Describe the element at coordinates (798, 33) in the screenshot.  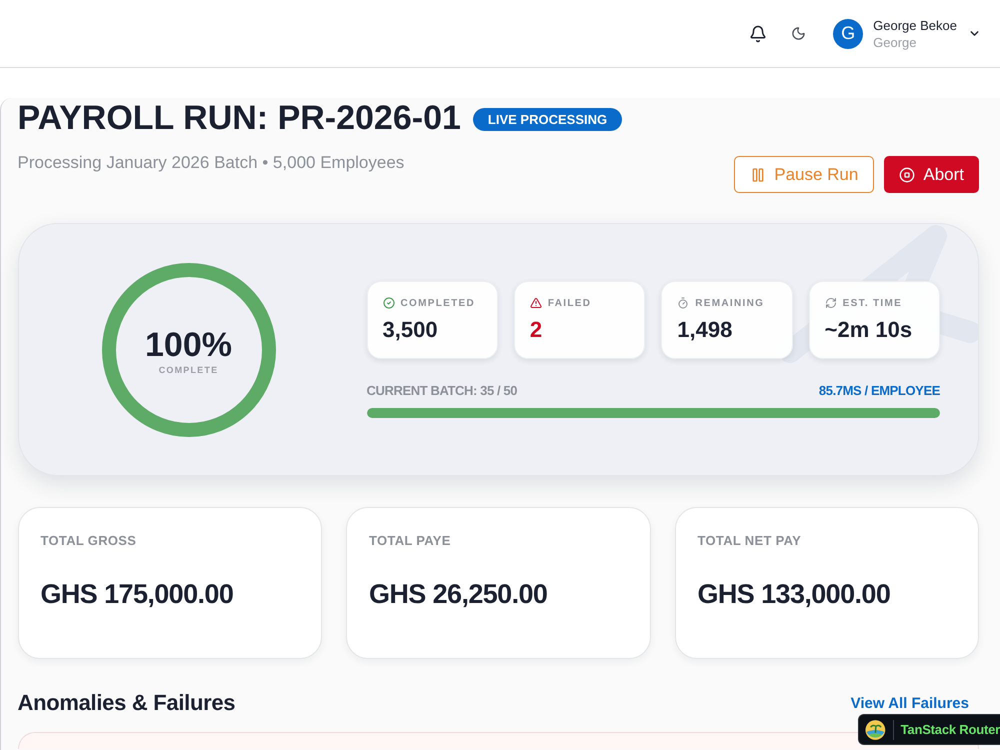
I see `moon-icon` at that location.